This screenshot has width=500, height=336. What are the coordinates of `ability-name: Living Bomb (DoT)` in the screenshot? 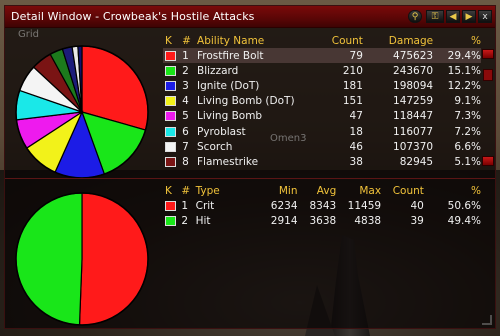 It's located at (246, 101).